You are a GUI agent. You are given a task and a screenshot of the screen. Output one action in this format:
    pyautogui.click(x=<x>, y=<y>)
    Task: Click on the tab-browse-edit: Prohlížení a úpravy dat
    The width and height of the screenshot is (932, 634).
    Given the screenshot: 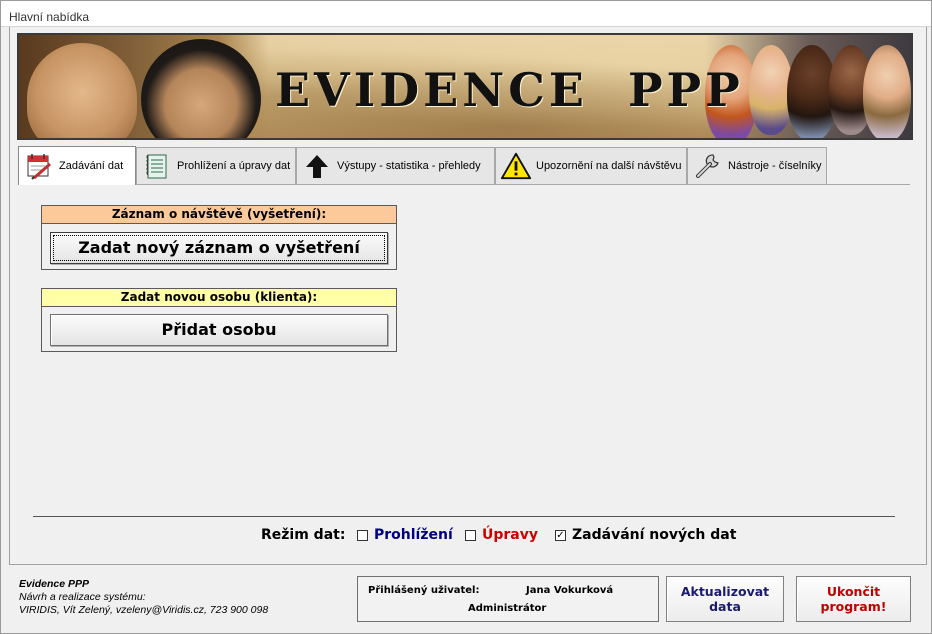 What is the action you would take?
    pyautogui.click(x=216, y=165)
    